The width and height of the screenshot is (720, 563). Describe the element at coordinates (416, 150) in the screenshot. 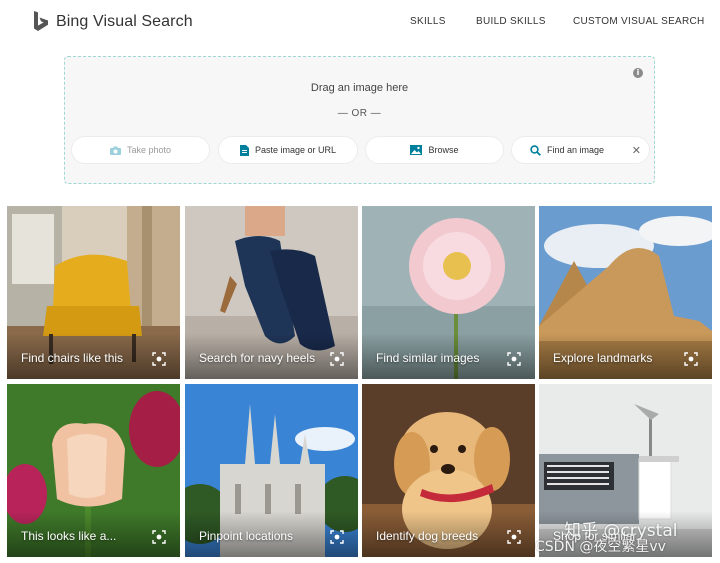

I see `image-icon` at that location.